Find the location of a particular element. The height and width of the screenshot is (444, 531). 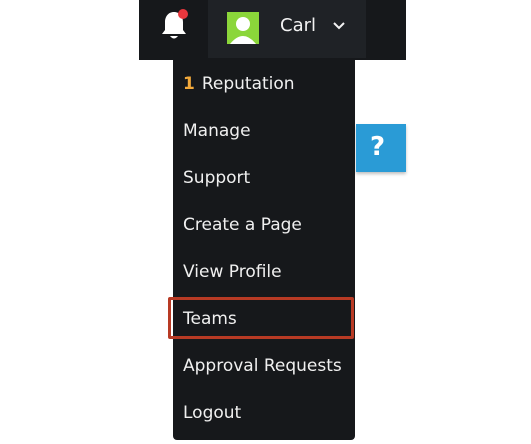

bell-icon is located at coordinates (174, 26).